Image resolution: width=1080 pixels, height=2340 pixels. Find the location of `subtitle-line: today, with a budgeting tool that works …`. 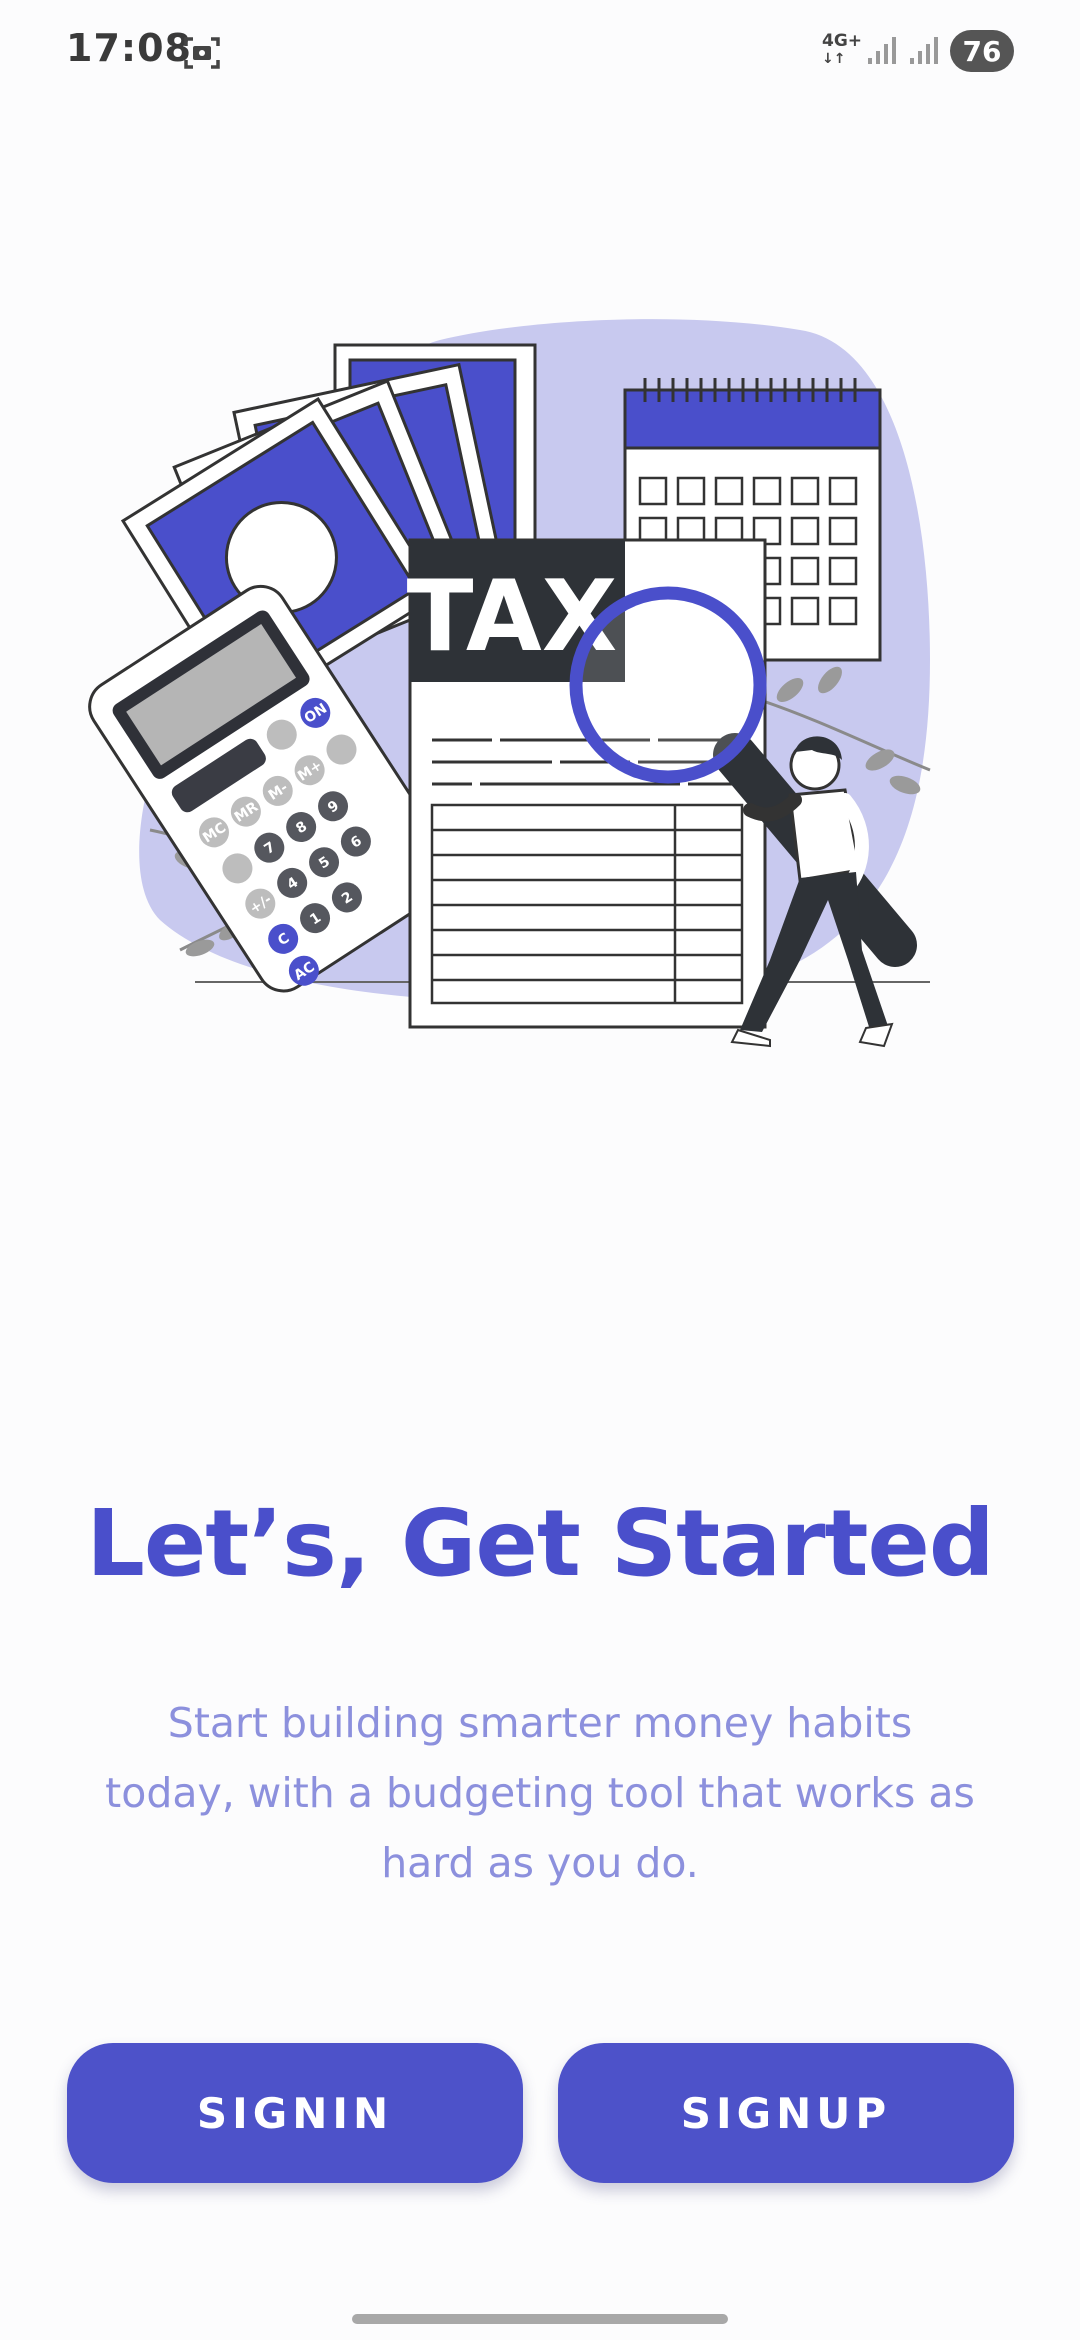

subtitle-line: today, with a budgeting tool that works … is located at coordinates (540, 1793).